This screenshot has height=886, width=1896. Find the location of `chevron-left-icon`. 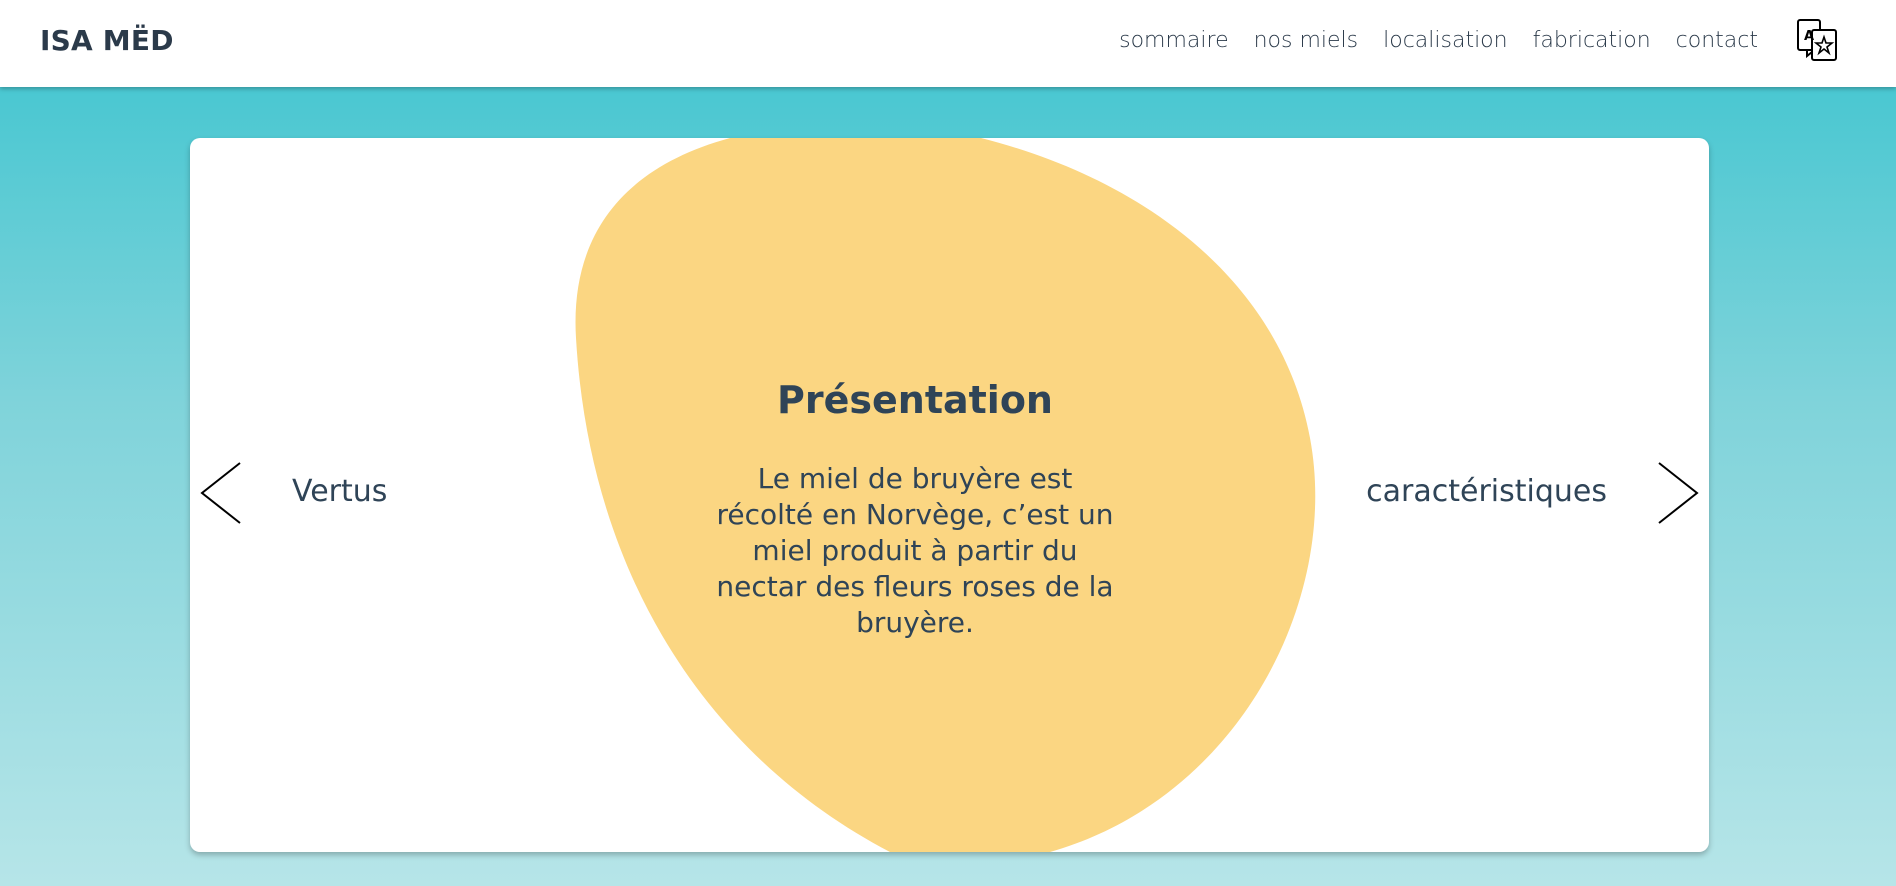

chevron-left-icon is located at coordinates (221, 493).